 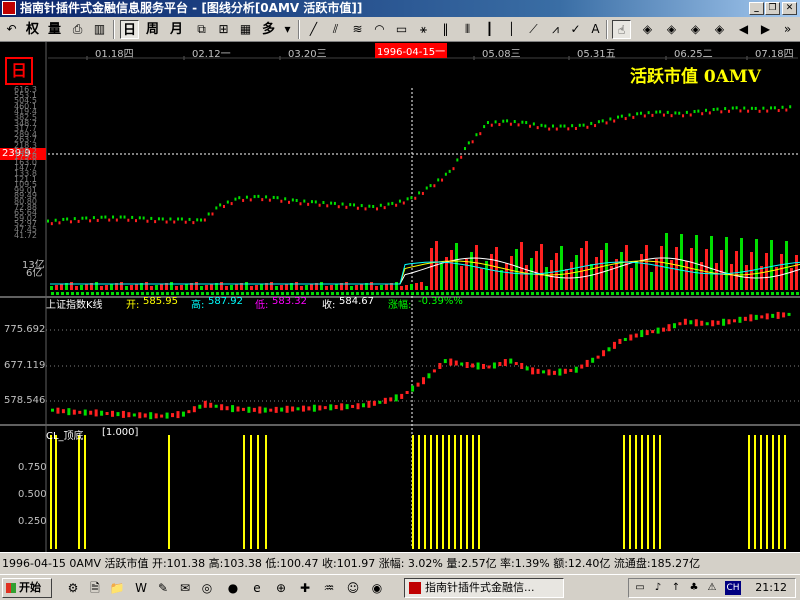 I want to click on diamond-nav-4-icon: ◈, so click(x=719, y=29).